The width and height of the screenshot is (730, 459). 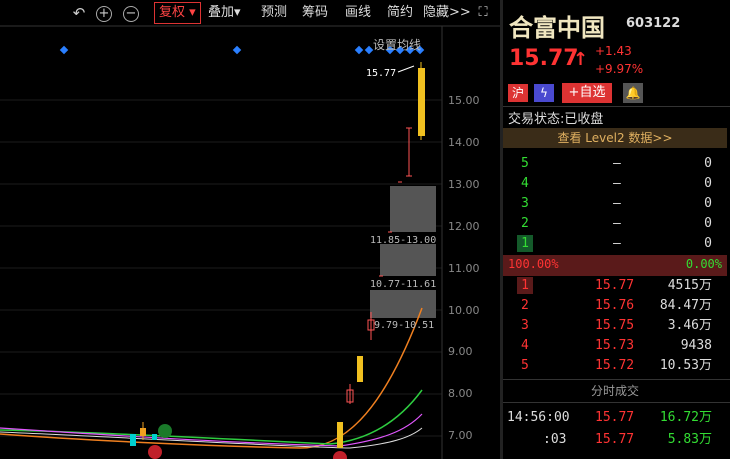 What do you see at coordinates (525, 183) in the screenshot?
I see `ask-level: 4` at bounding box center [525, 183].